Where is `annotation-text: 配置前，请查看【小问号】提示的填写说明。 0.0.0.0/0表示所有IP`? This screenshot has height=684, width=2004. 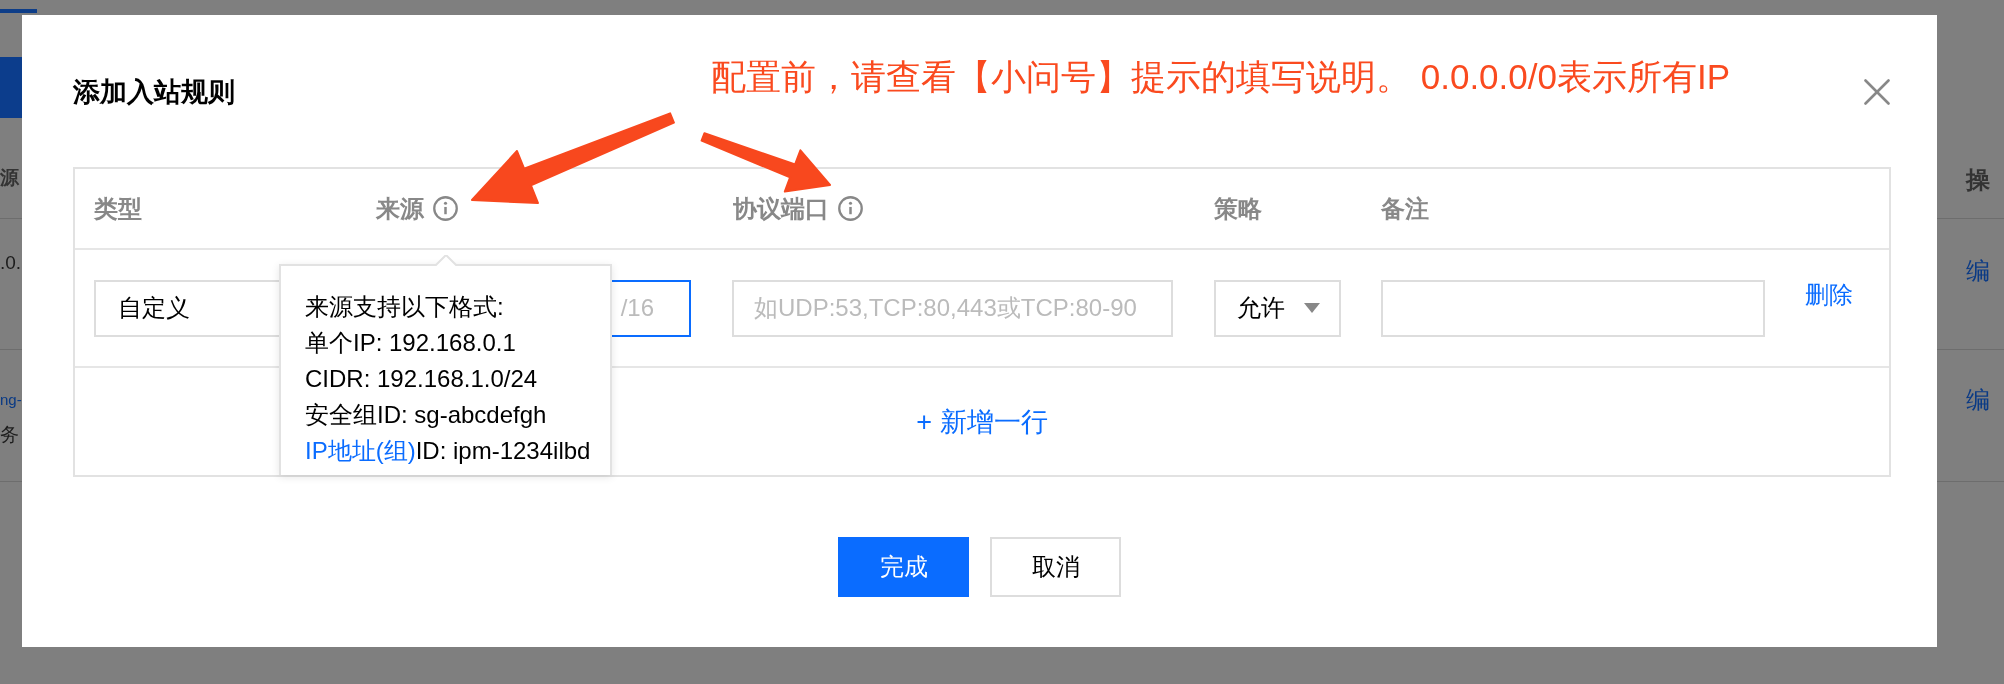 annotation-text: 配置前，请查看【小问号】提示的填写说明。 0.0.0.0/0表示所有IP is located at coordinates (1221, 77).